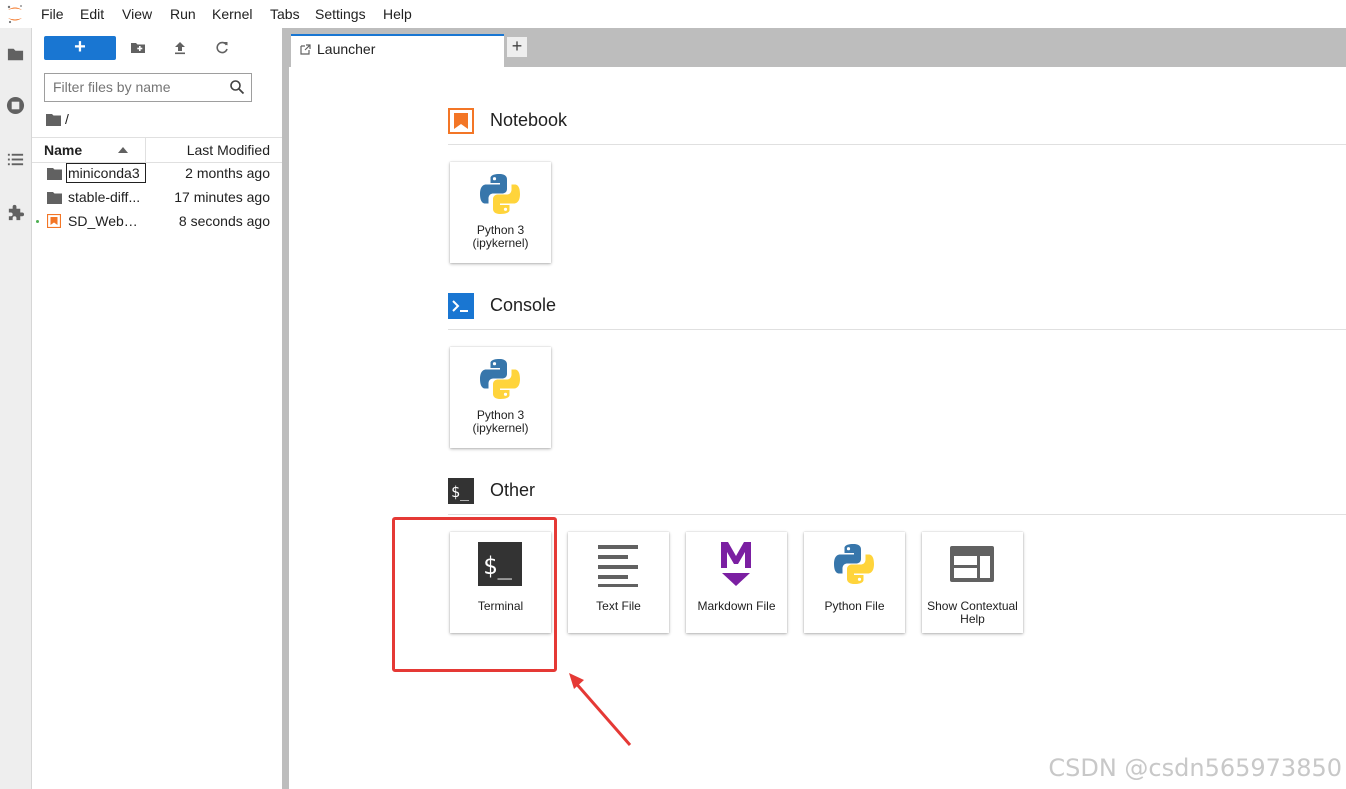 This screenshot has height=789, width=1346. Describe the element at coordinates (513, 490) in the screenshot. I see `section-title: Other` at that location.